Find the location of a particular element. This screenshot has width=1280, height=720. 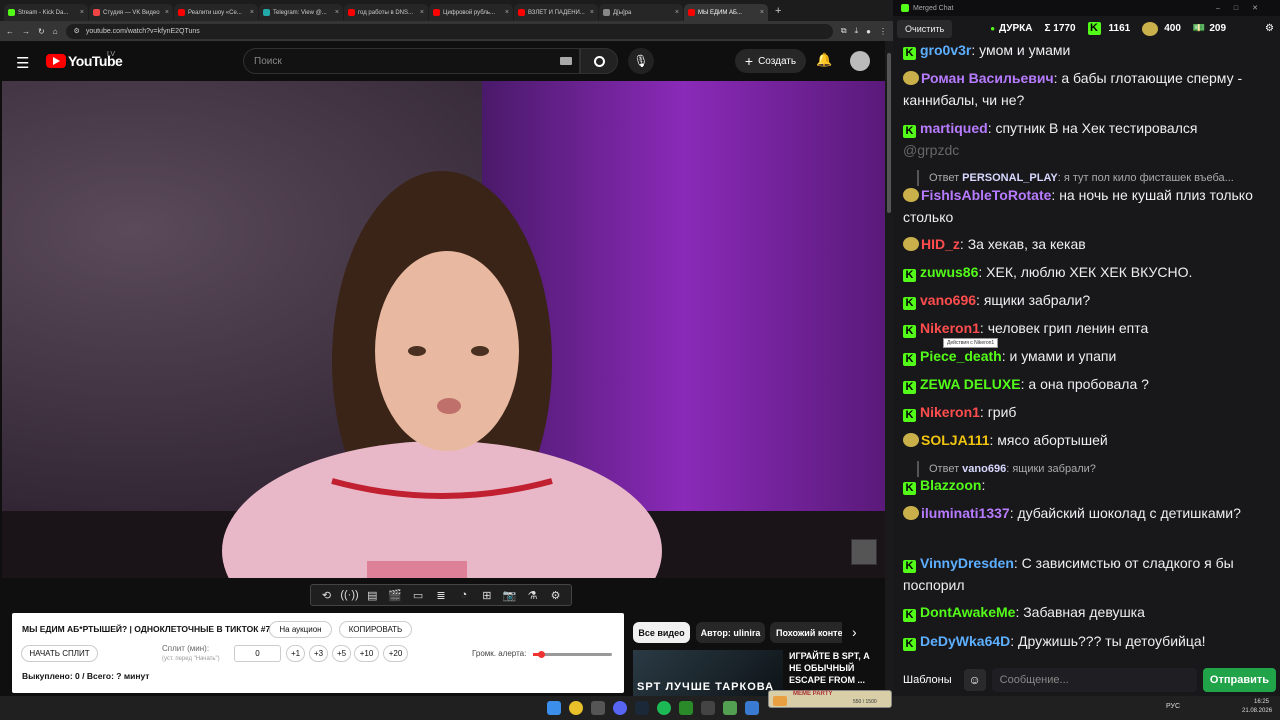

download-icon: ⤓ is located at coordinates (857, 31).